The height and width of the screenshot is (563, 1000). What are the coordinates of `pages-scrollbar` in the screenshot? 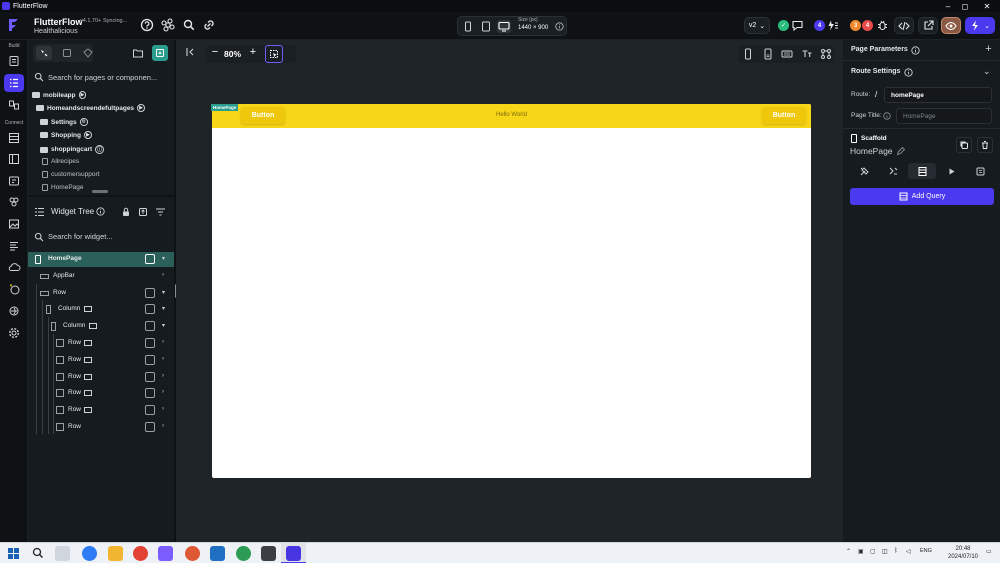 It's located at (100, 191).